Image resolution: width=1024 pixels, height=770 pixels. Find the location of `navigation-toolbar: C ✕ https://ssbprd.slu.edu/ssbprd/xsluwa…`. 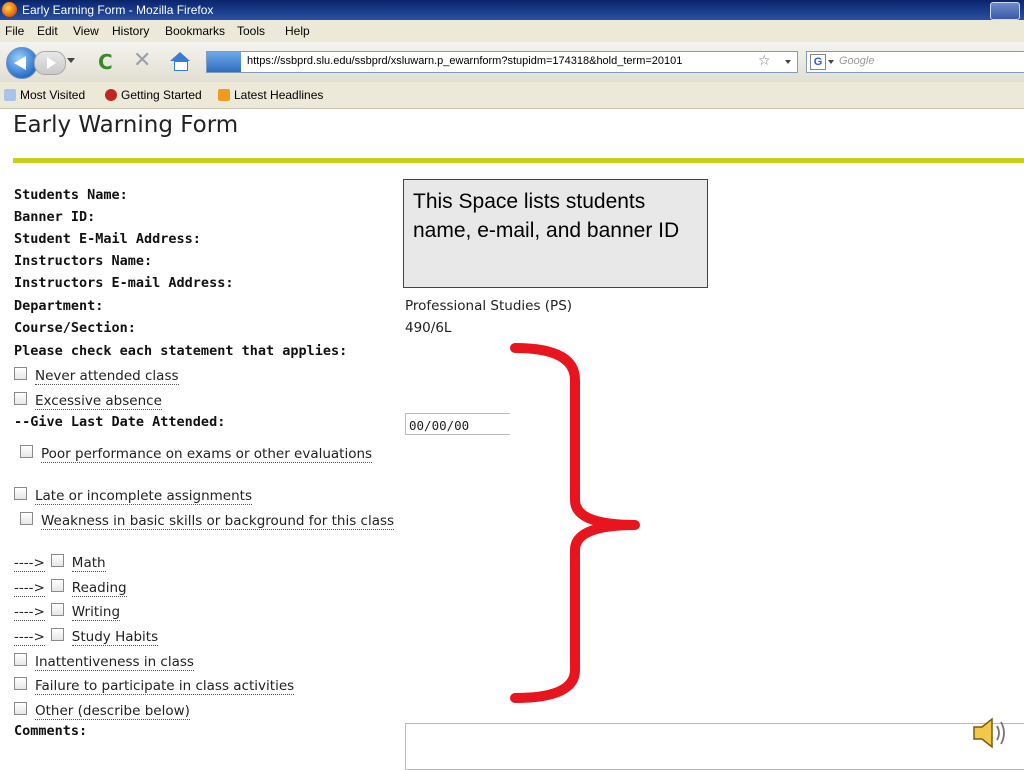

navigation-toolbar: C ✕ https://ssbprd.slu.edu/ssbprd/xsluwa… is located at coordinates (512, 62).